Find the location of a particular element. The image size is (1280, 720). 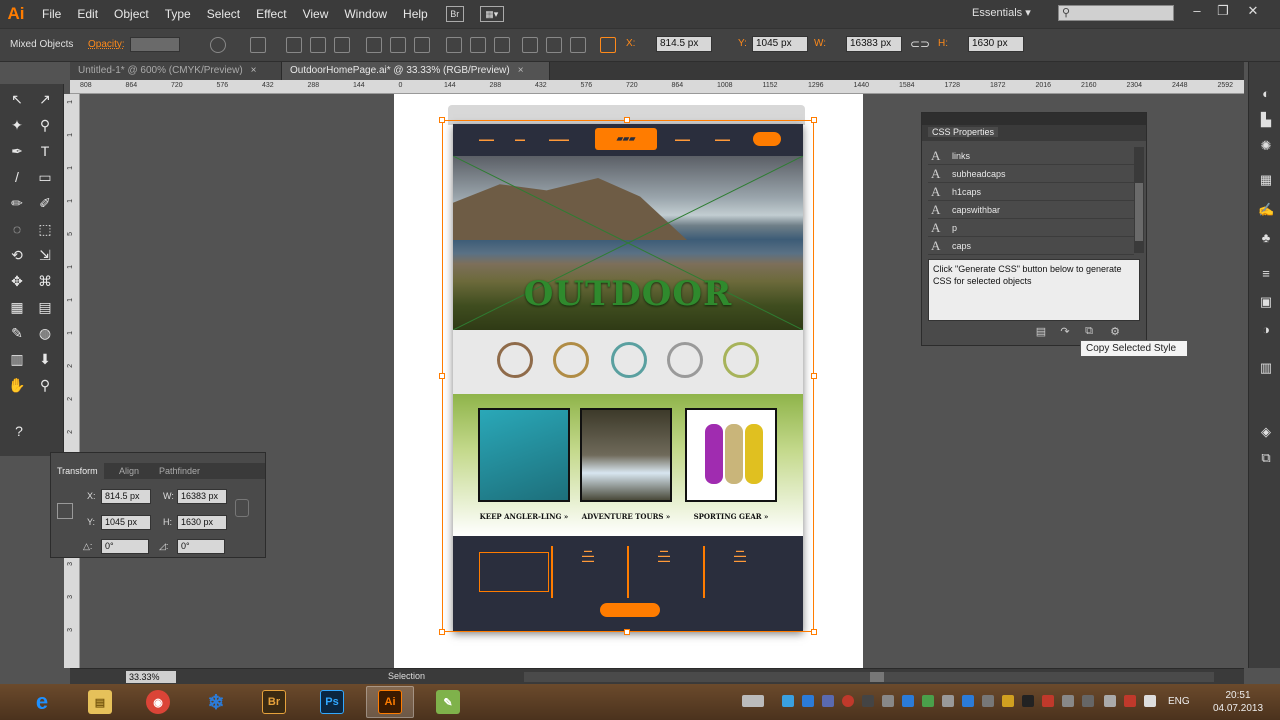

tool-button: ↖ is located at coordinates (17, 99).